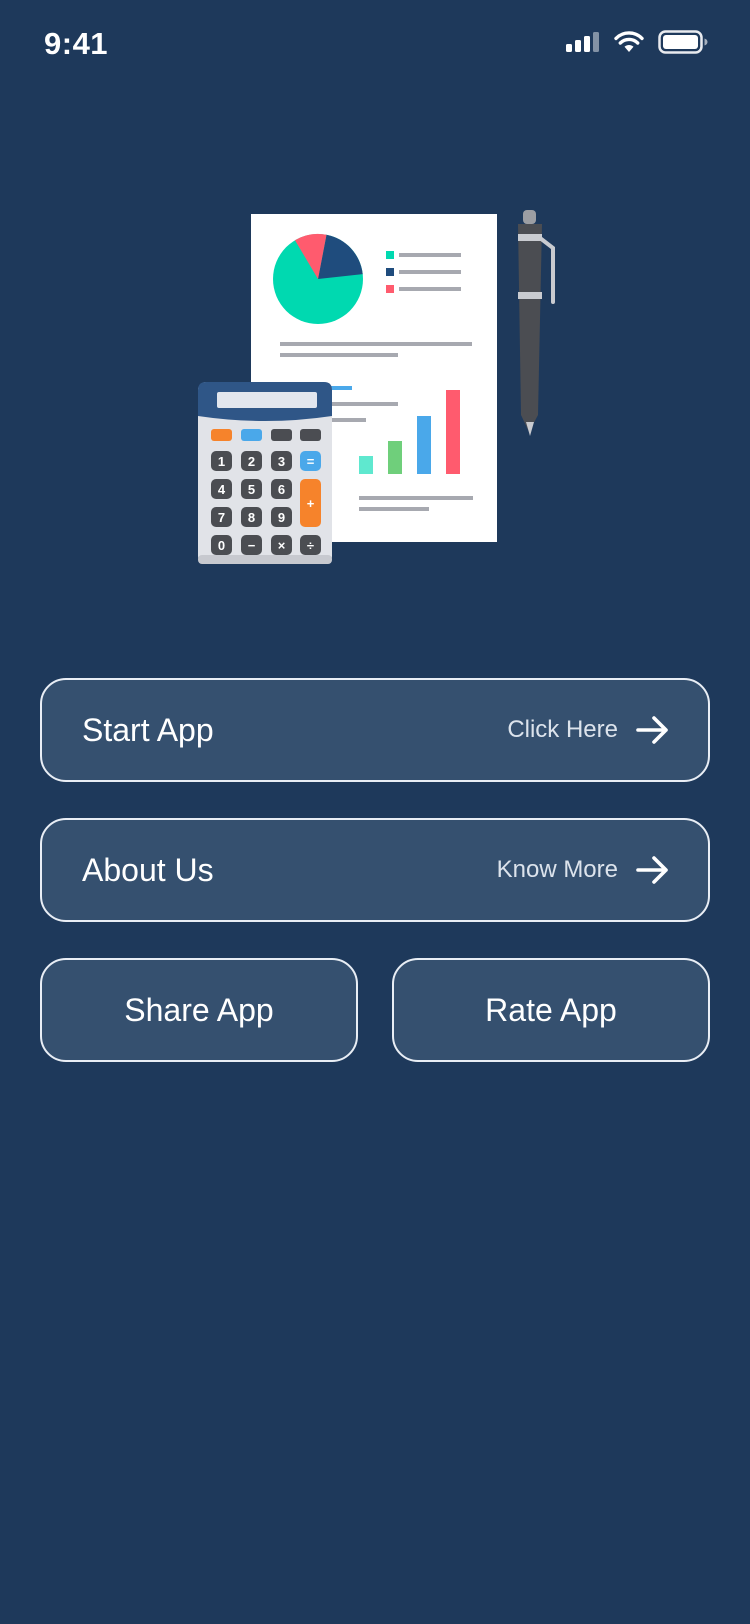 The image size is (750, 1624). What do you see at coordinates (629, 41) in the screenshot?
I see `wifi-icon` at bounding box center [629, 41].